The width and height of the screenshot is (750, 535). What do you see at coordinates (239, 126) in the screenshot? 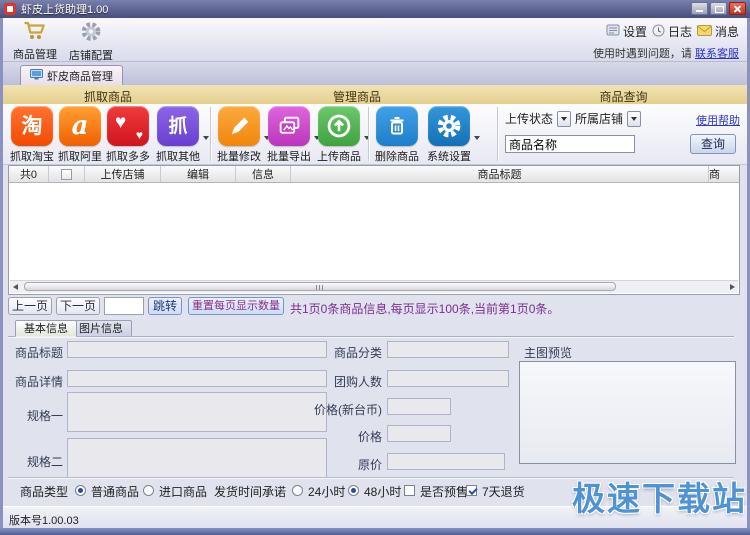
I see `pencil-icon` at bounding box center [239, 126].